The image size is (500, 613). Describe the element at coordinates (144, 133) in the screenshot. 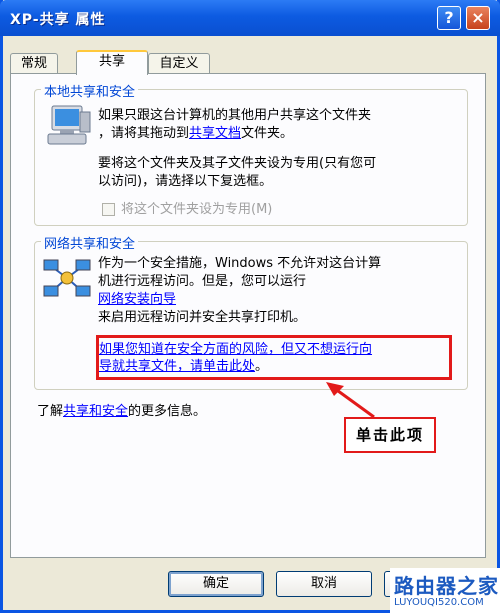

I see `text: ，请将其拖动到` at that location.